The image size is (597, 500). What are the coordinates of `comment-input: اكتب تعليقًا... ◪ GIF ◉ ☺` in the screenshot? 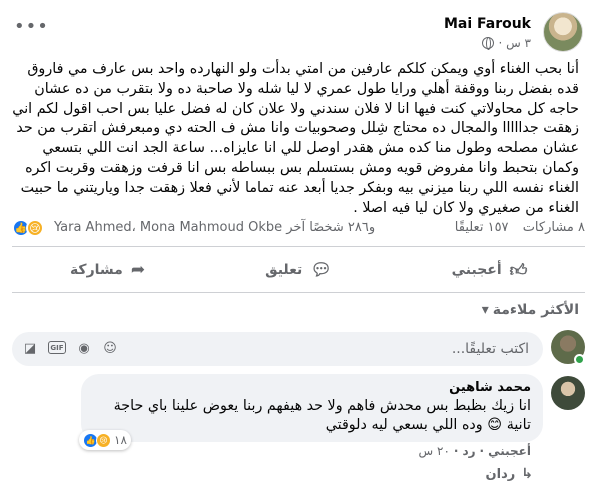 It's located at (277, 349).